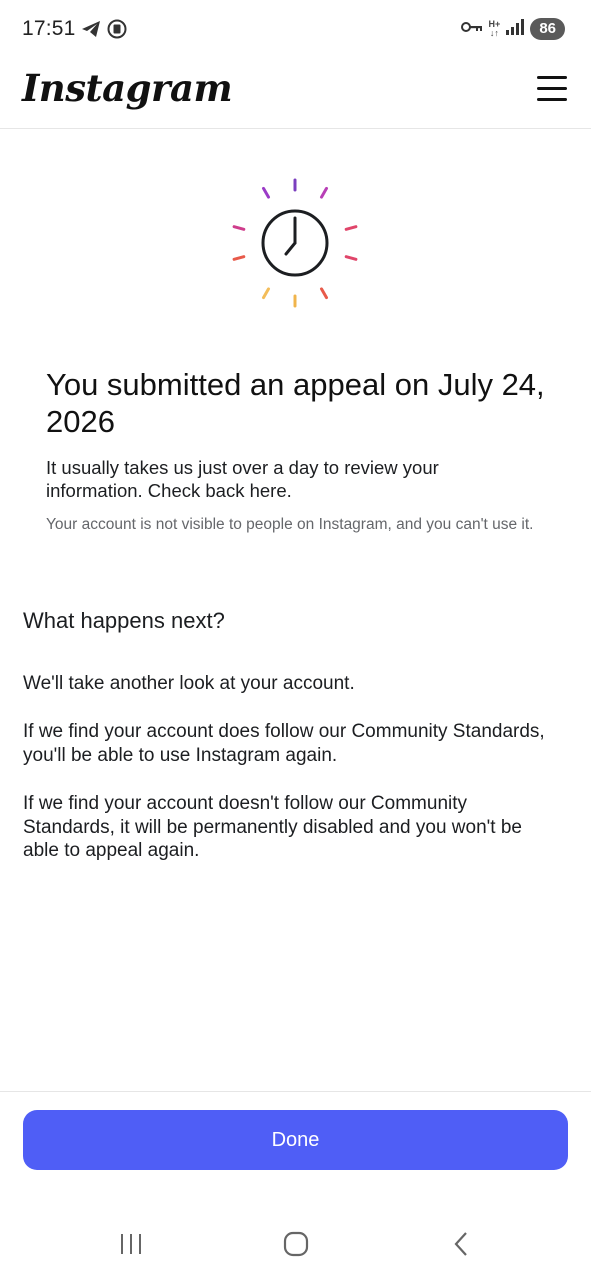 The width and height of the screenshot is (591, 1280). I want to click on battery-badge: 86, so click(547, 29).